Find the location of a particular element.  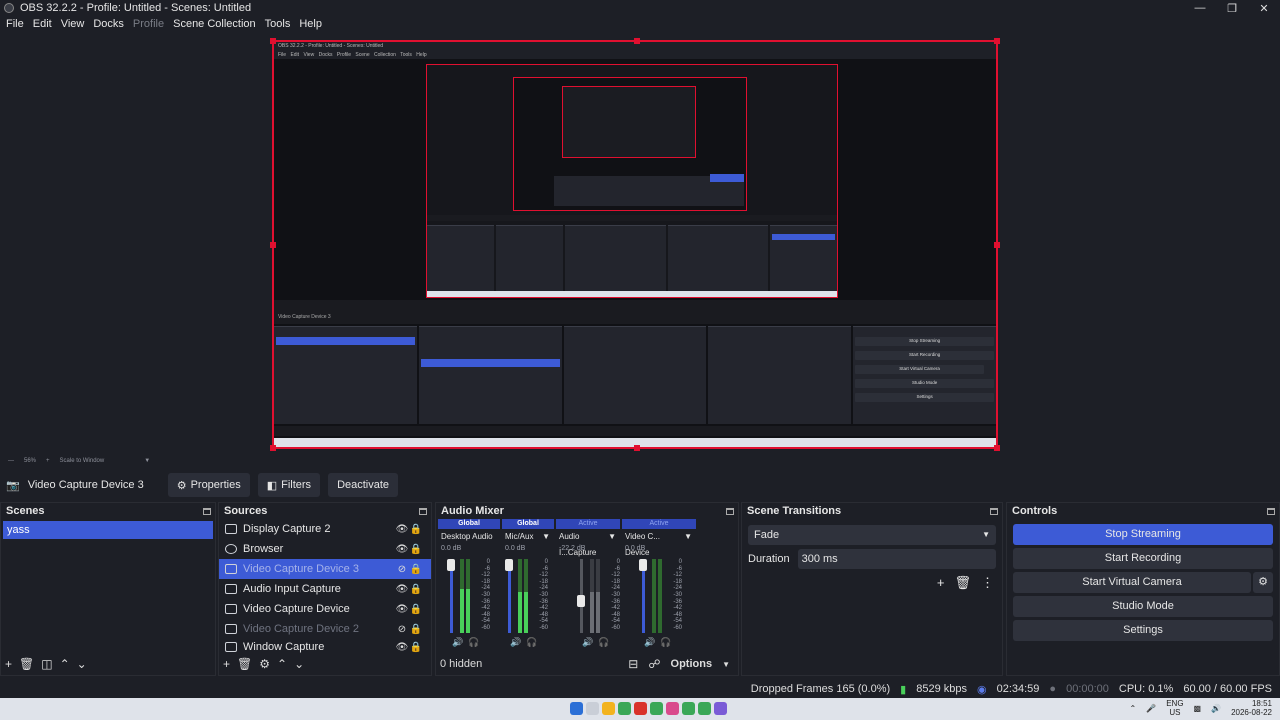

maximize-icon: ❐ is located at coordinates (1232, 8).